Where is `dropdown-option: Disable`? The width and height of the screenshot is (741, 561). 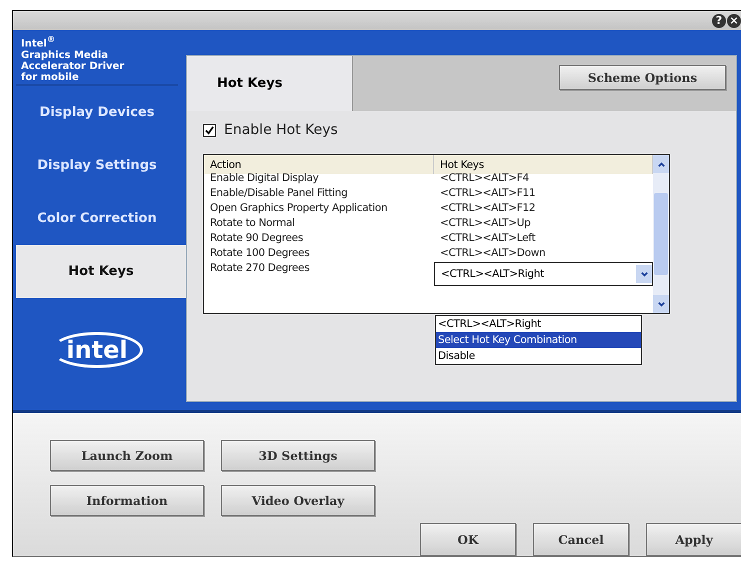
dropdown-option: Disable is located at coordinates (538, 356).